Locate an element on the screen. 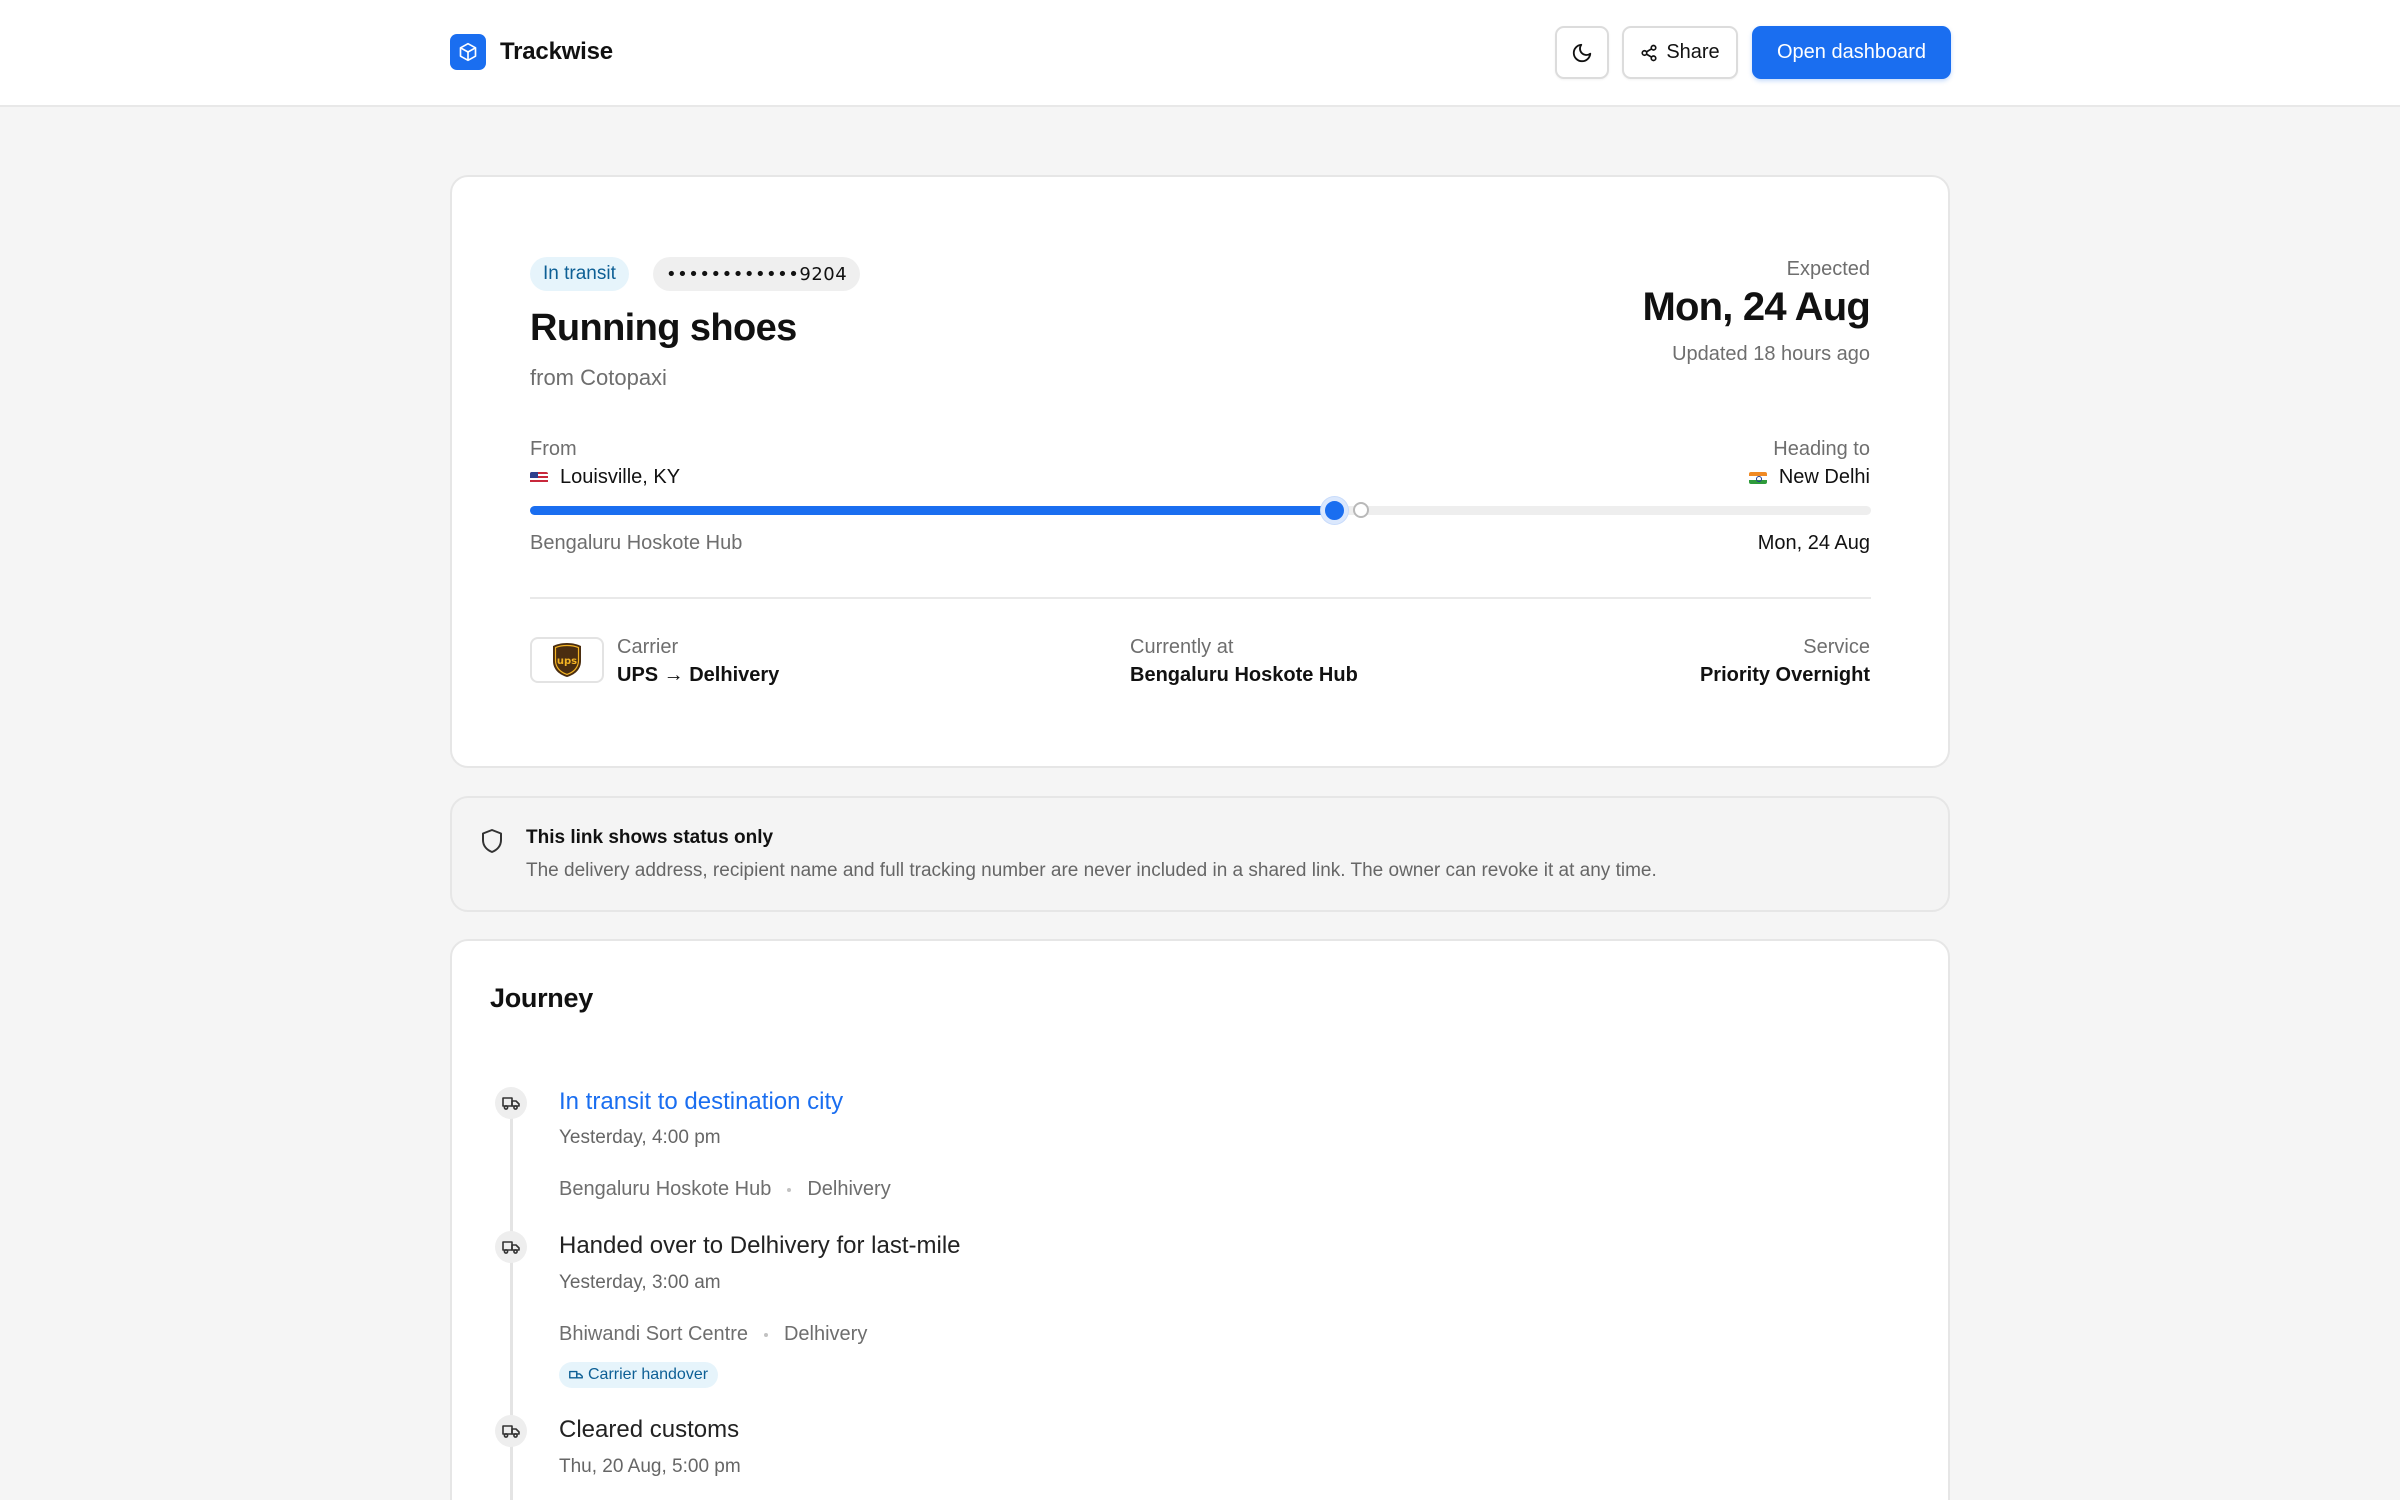 This screenshot has width=2400, height=1500. route-eta: Mon, 24 Aug is located at coordinates (1813, 543).